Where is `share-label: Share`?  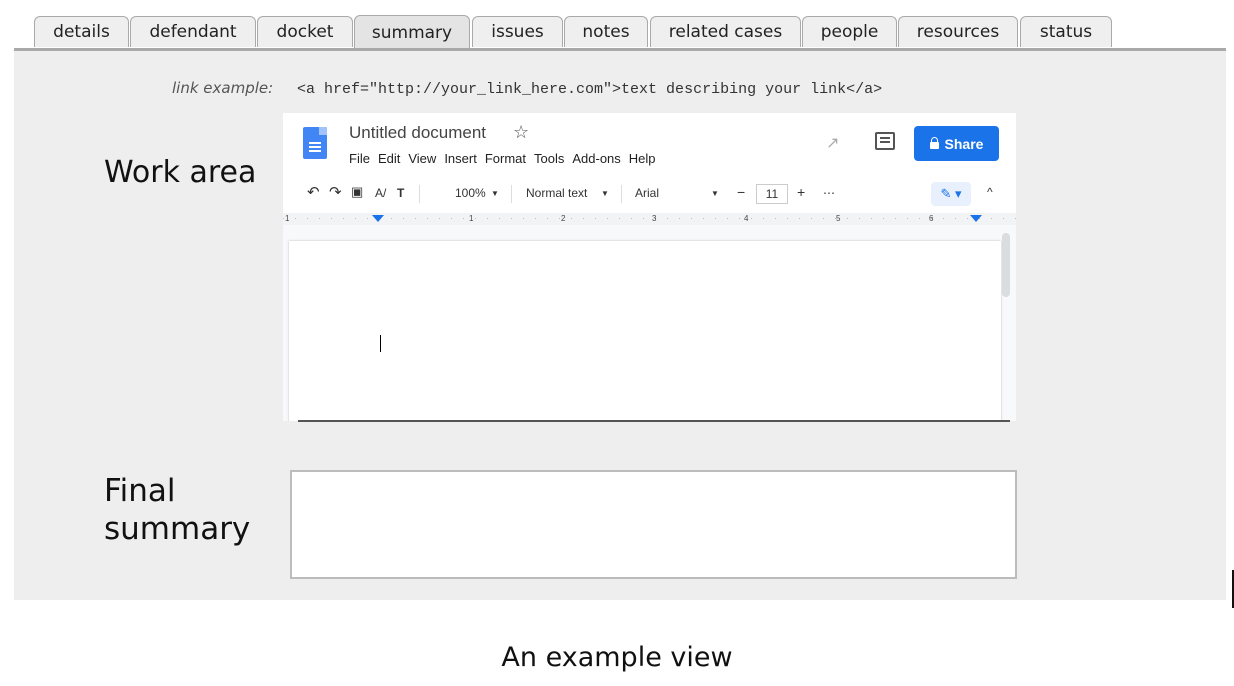 share-label: Share is located at coordinates (964, 143).